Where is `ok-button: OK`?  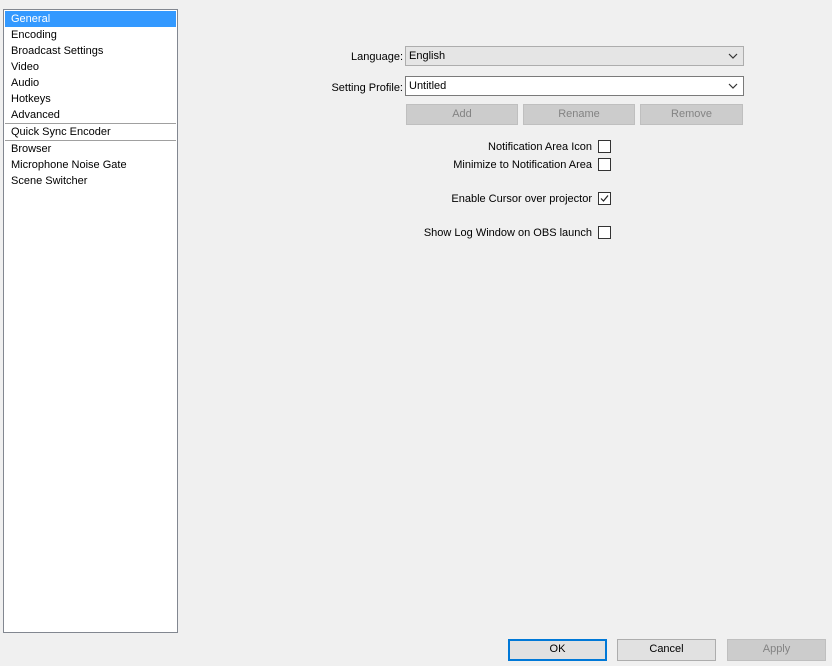
ok-button: OK is located at coordinates (557, 650).